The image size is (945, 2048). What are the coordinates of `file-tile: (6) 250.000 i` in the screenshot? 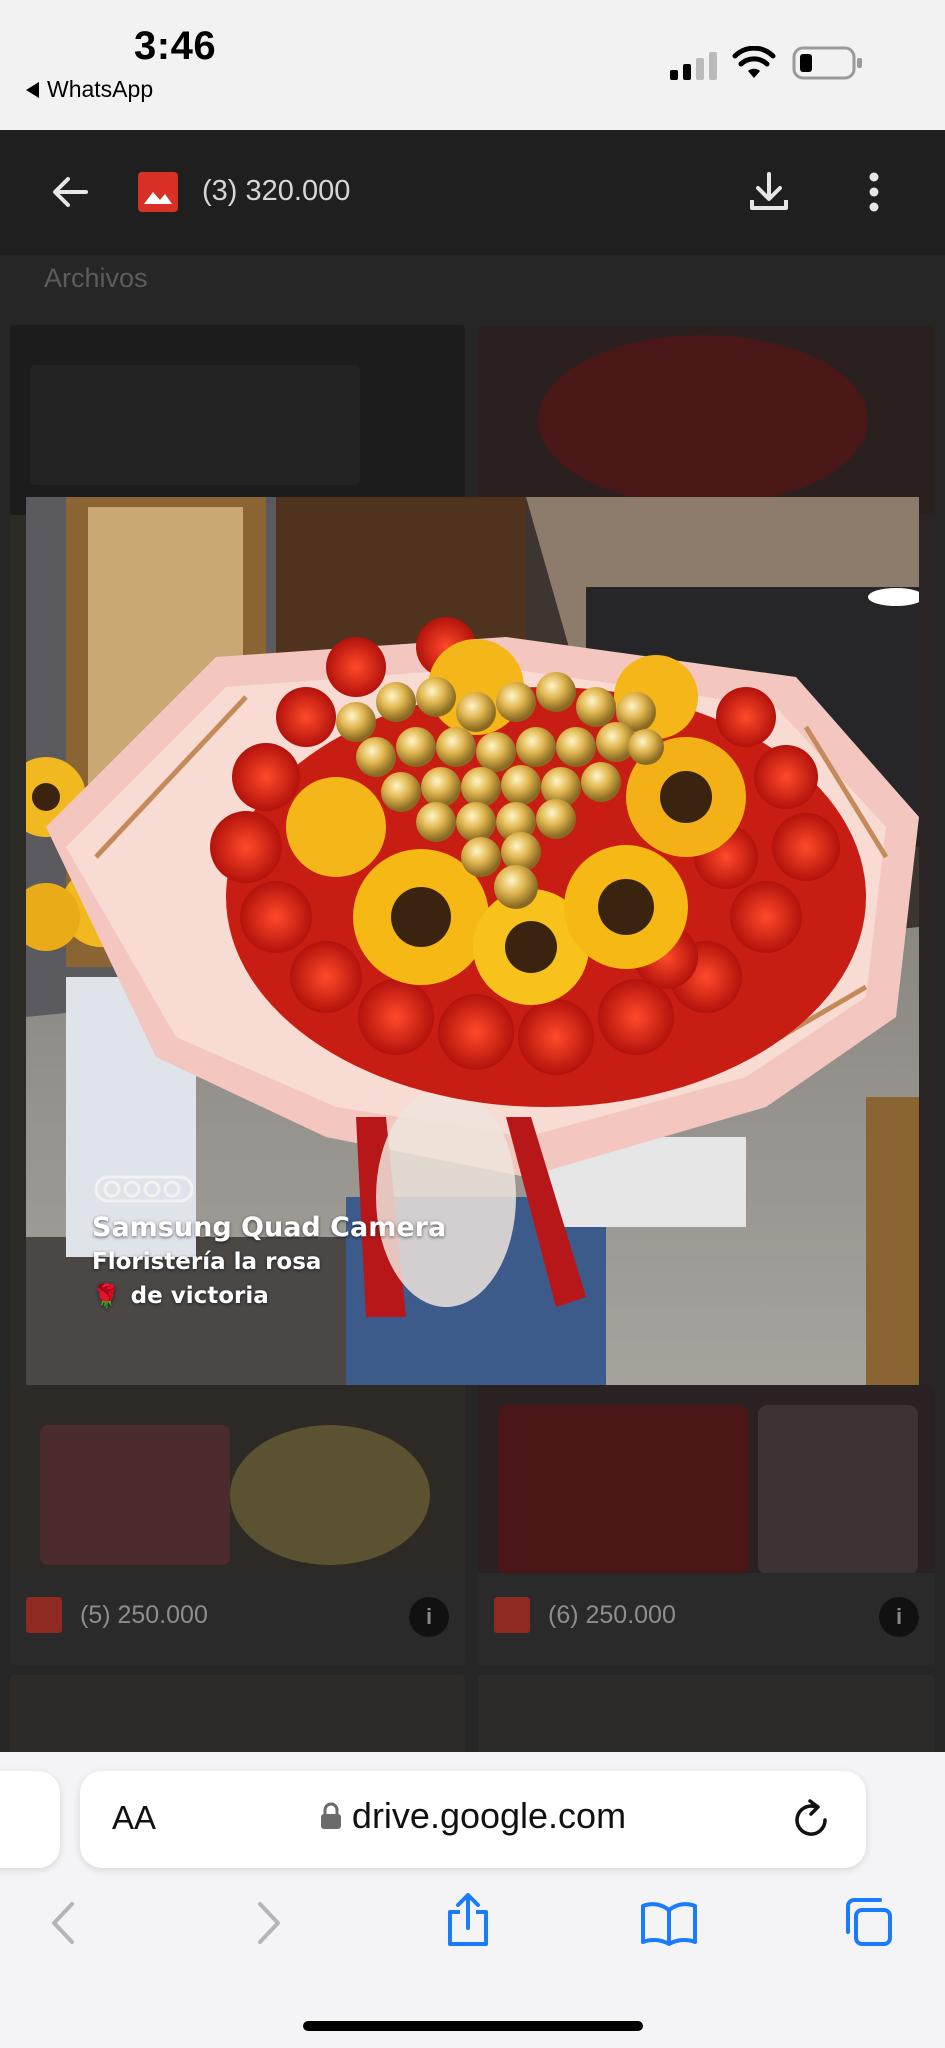 It's located at (706, 1525).